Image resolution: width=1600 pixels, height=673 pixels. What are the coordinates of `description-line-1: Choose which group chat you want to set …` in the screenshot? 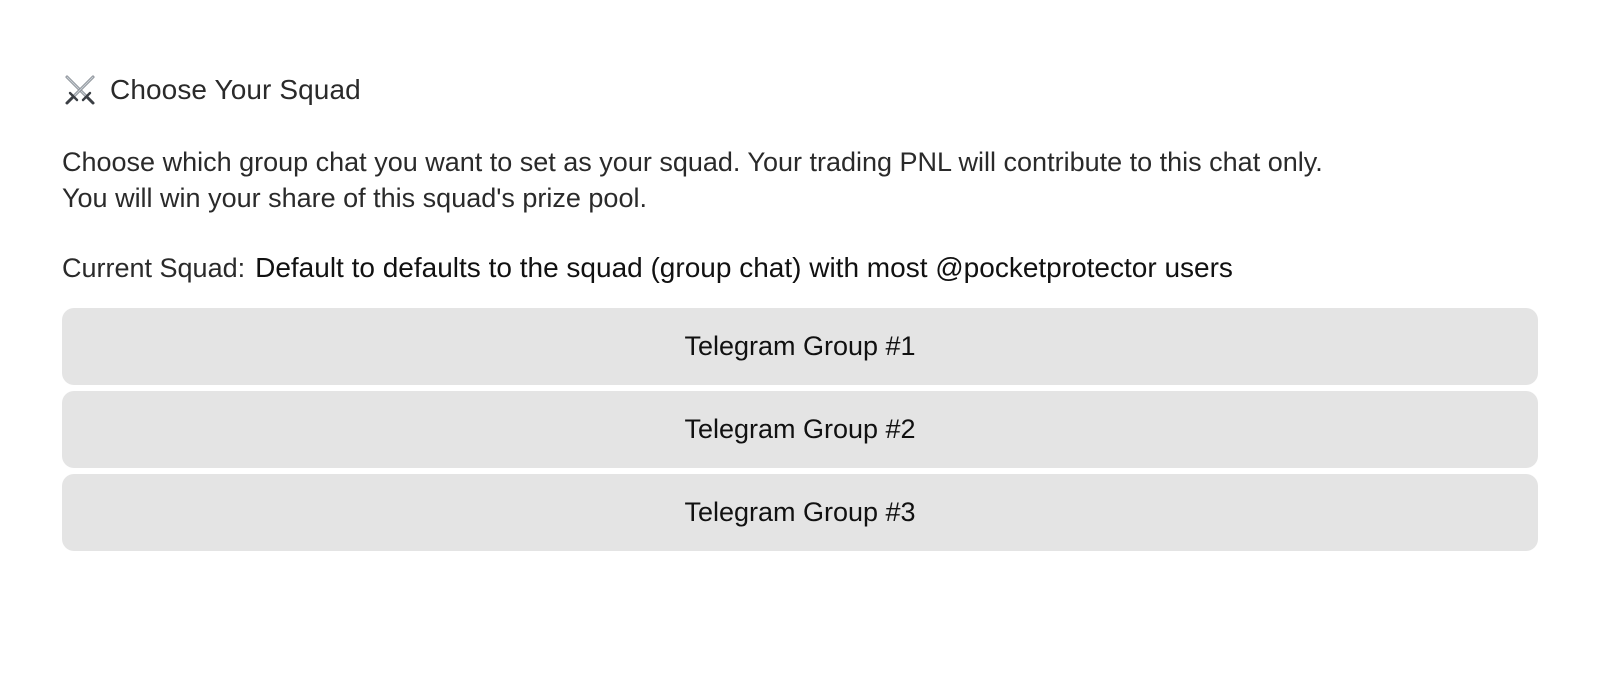 It's located at (692, 162).